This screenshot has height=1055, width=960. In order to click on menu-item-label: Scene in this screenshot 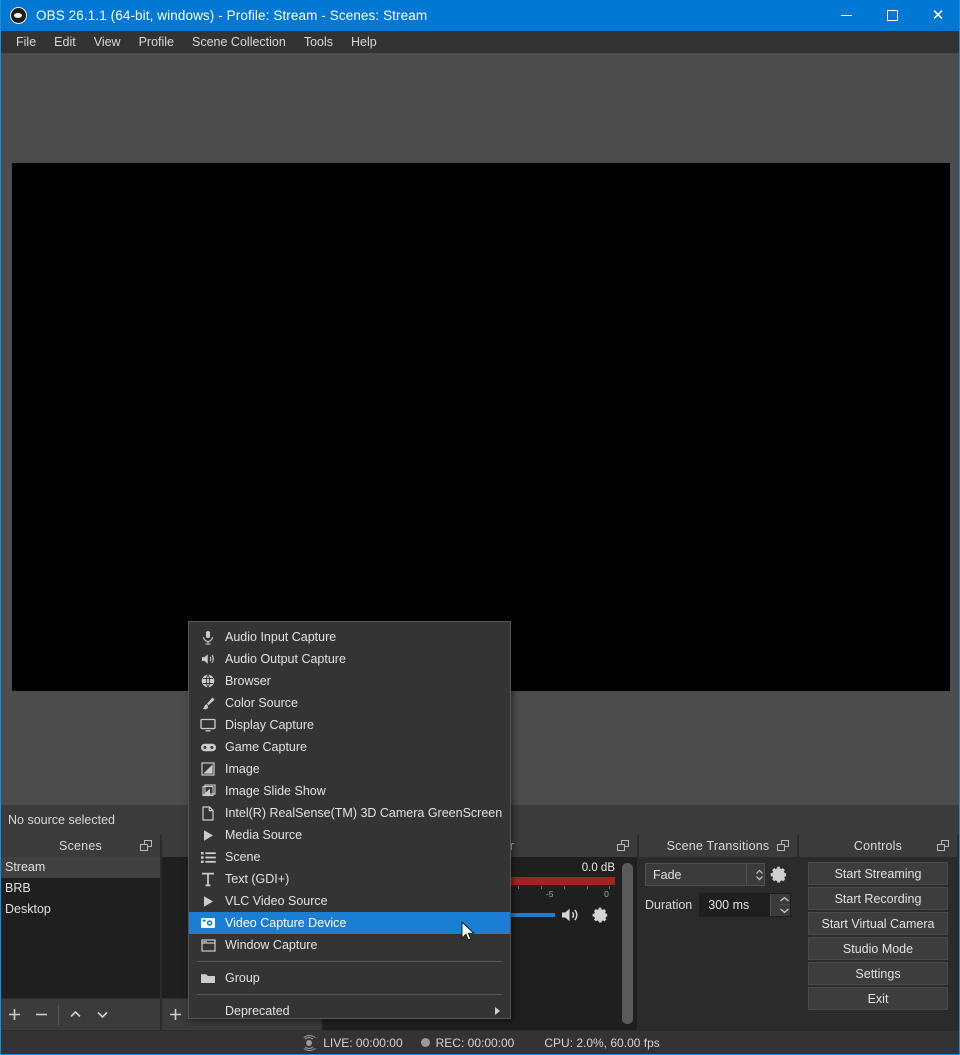, I will do `click(243, 857)`.